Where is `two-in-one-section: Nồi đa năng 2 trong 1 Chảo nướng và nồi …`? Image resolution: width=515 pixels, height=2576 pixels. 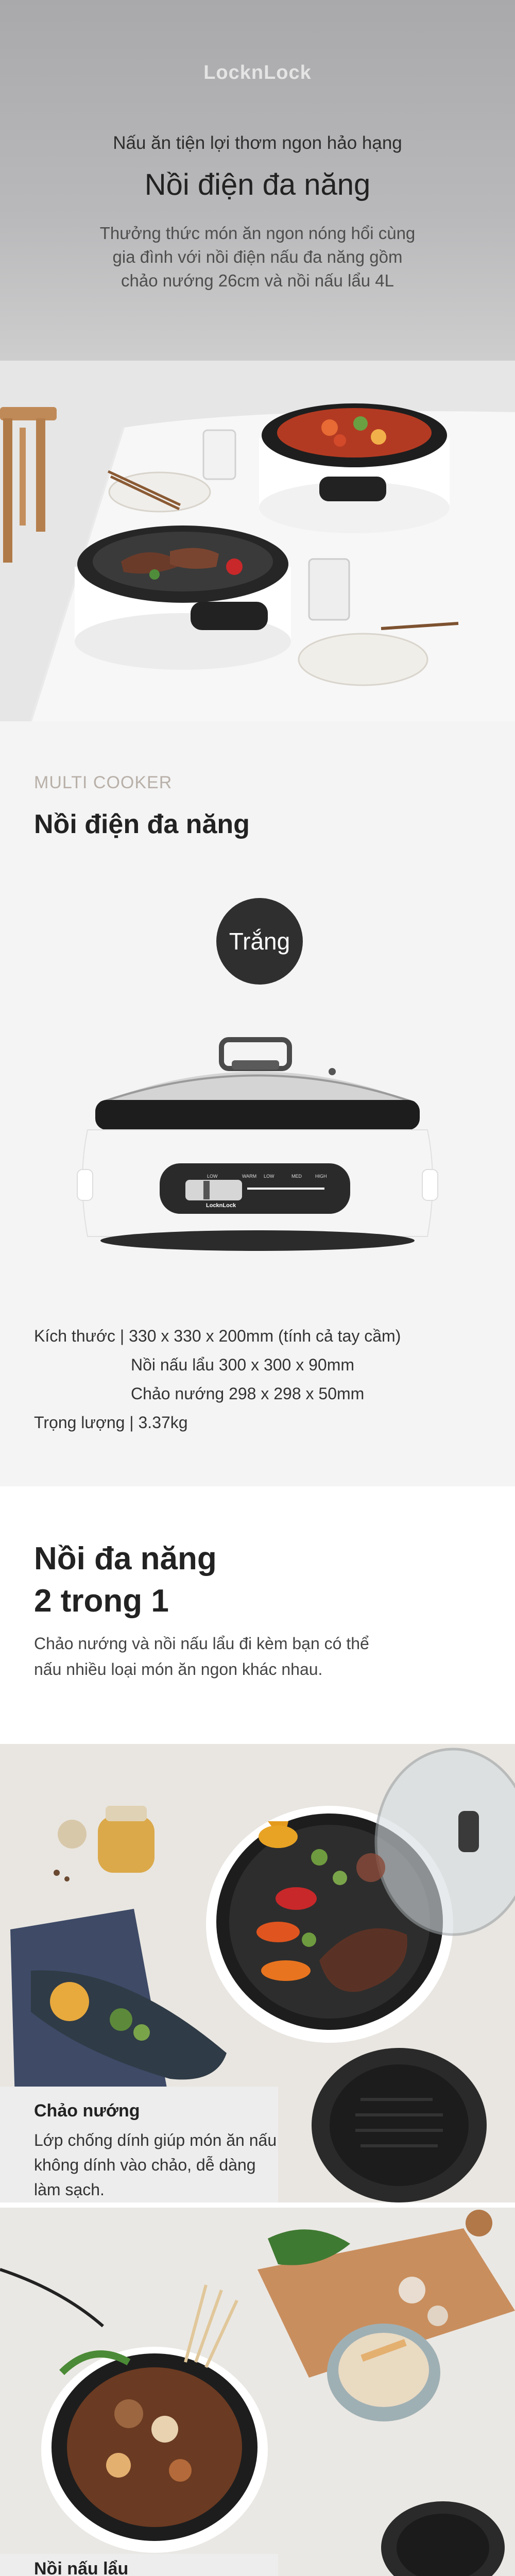
two-in-one-section: Nồi đa năng 2 trong 1 Chảo nướng và nồi … is located at coordinates (257, 1615).